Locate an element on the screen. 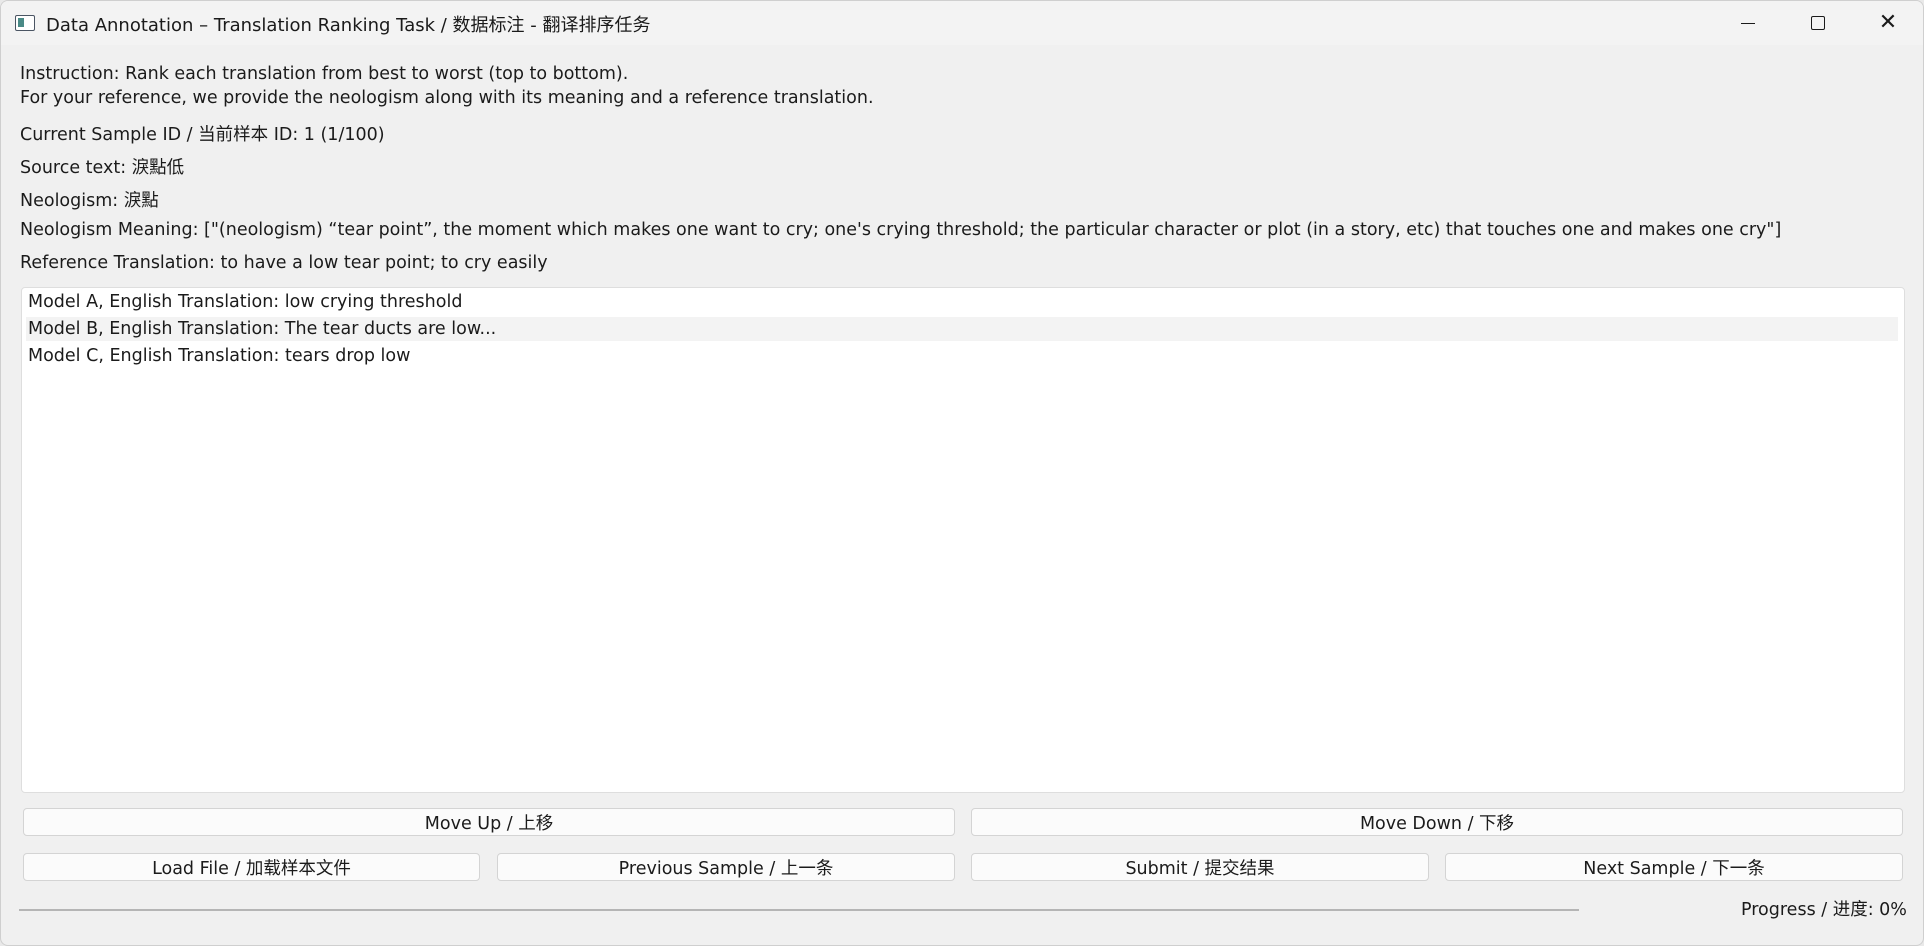 This screenshot has height=946, width=1924. move-down-button: Move Down / 下移 is located at coordinates (1437, 822).